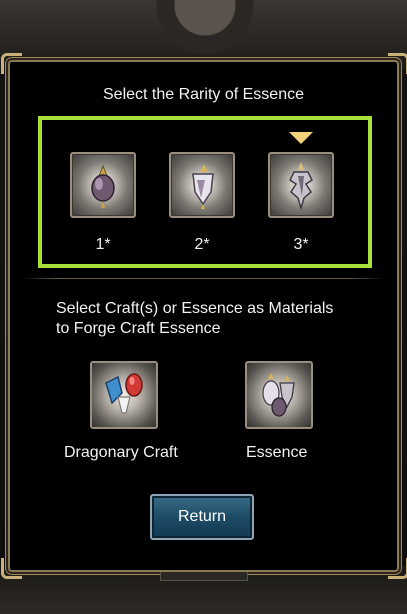 This screenshot has width=407, height=614. What do you see at coordinates (301, 138) in the screenshot?
I see `selected-rarity-indicator-icon` at bounding box center [301, 138].